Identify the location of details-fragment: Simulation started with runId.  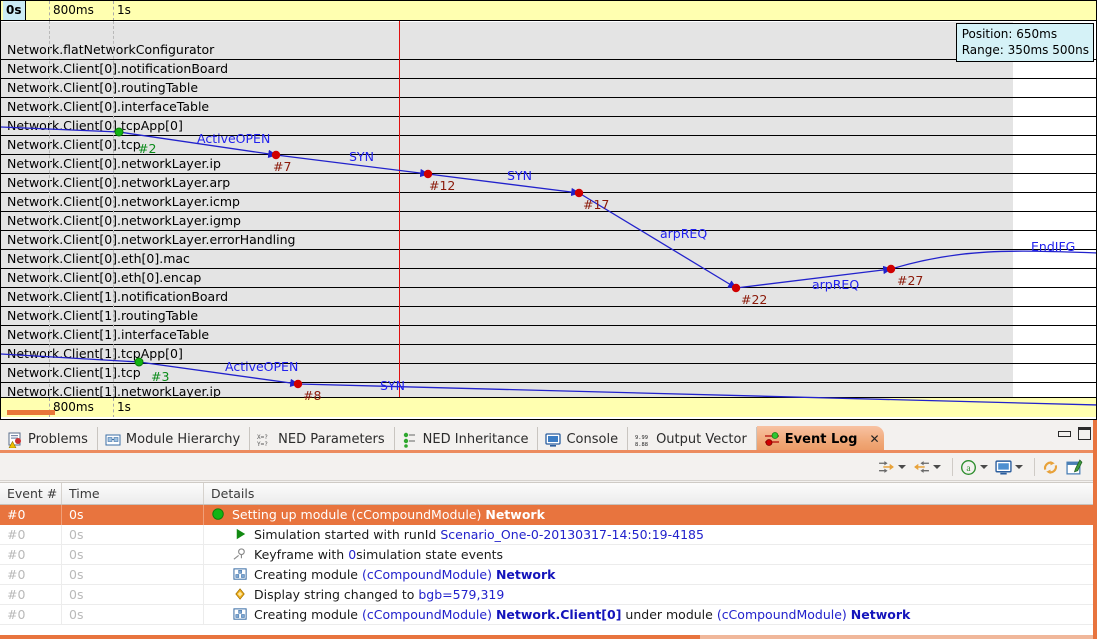
(347, 534).